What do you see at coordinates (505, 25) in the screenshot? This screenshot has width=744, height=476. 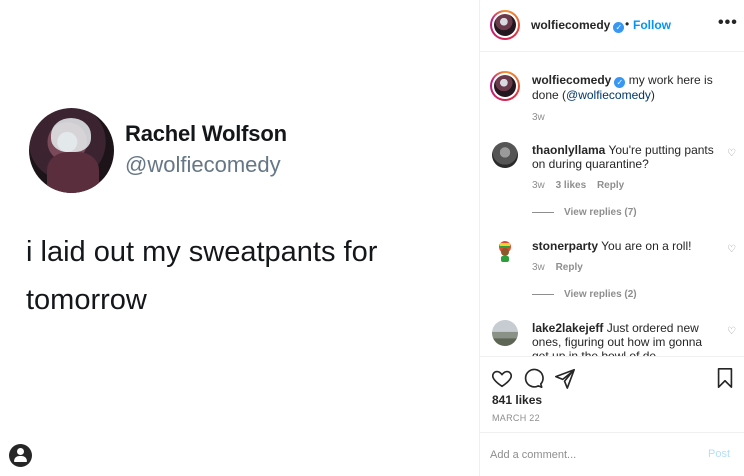 I see `header-avatar` at bounding box center [505, 25].